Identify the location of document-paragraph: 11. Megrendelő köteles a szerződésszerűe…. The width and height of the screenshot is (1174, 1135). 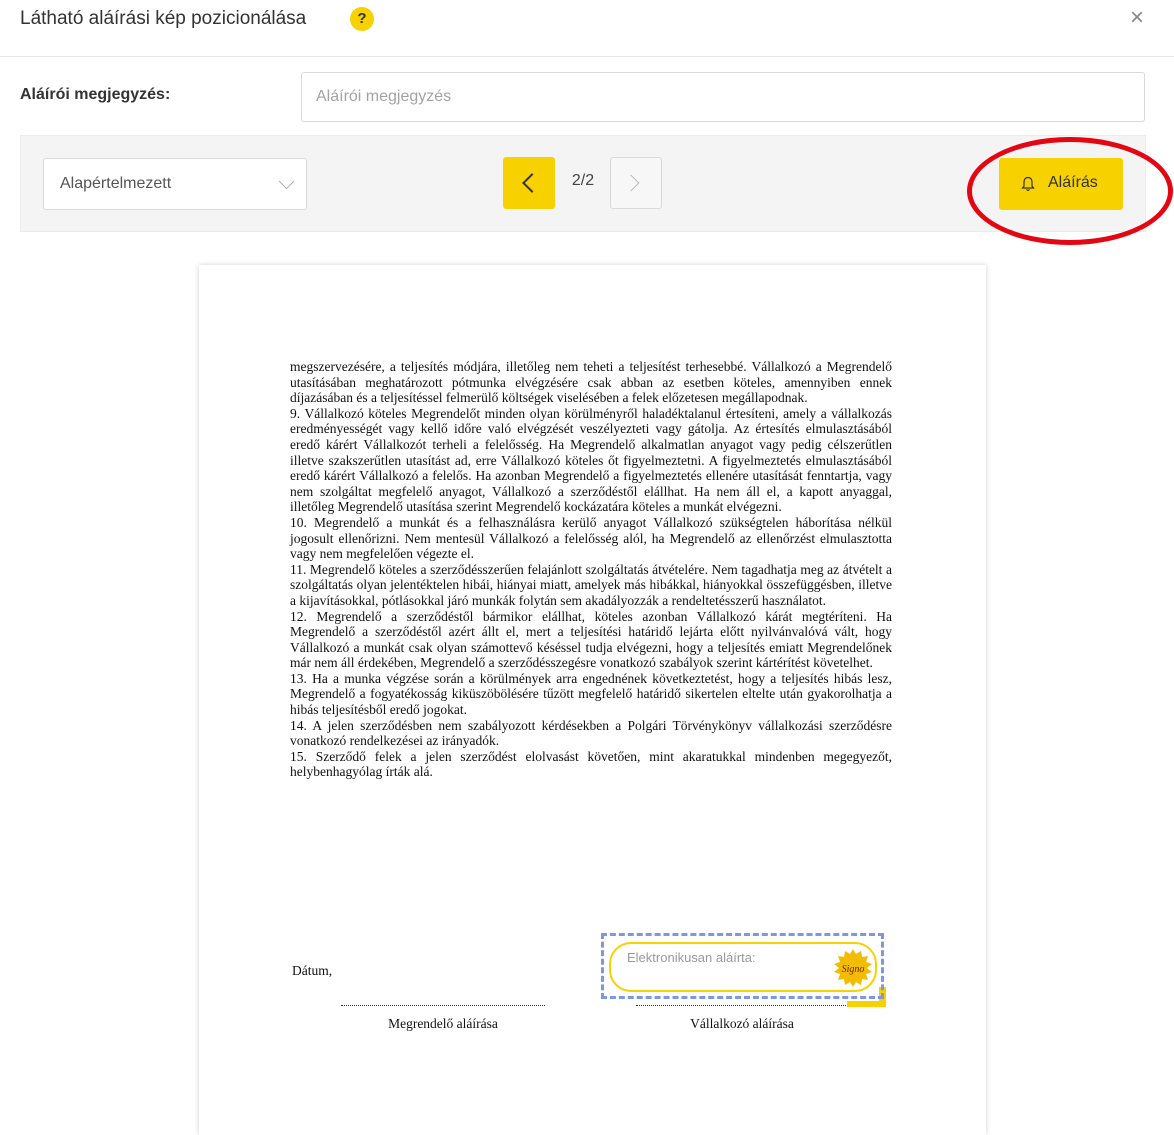
(591, 584).